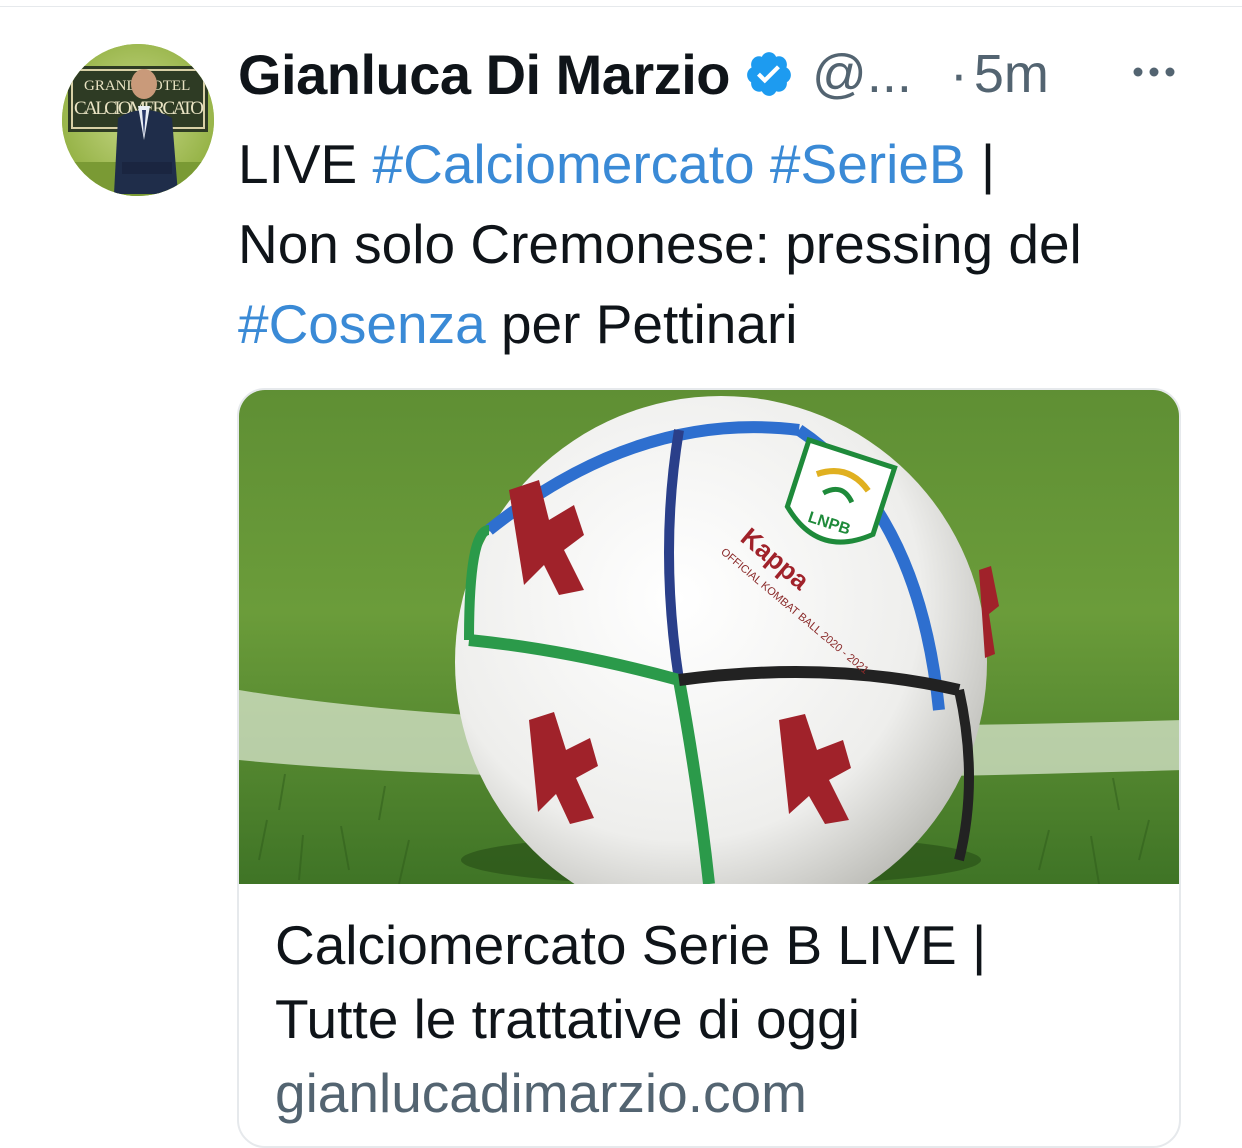  I want to click on hashtag-calciomercato: #Calciomercato, so click(564, 164).